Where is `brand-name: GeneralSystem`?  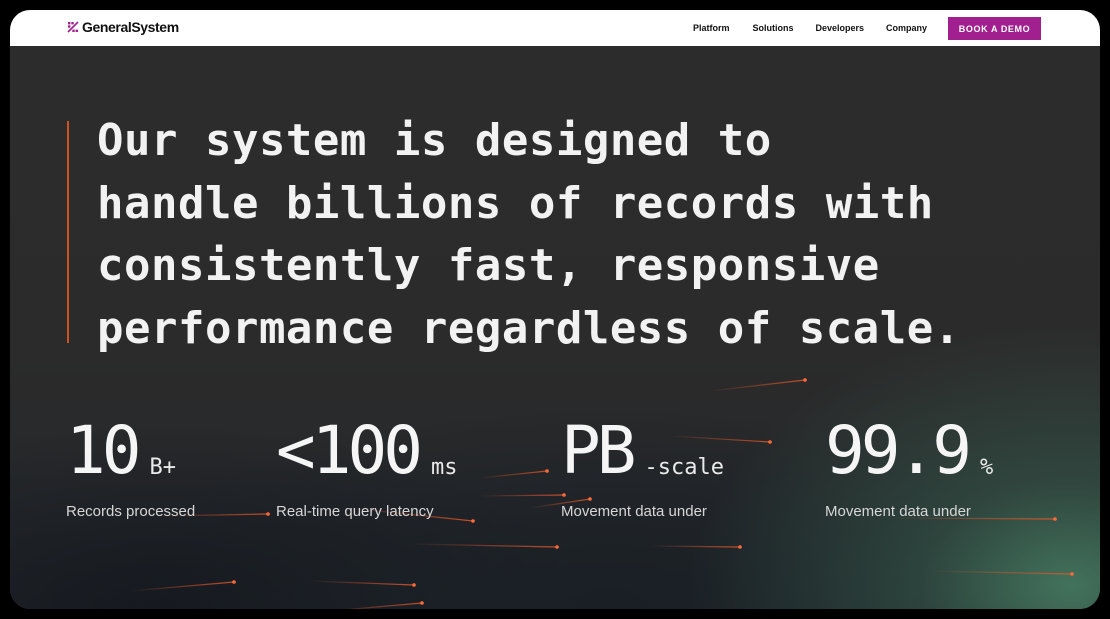
brand-name: GeneralSystem is located at coordinates (130, 27).